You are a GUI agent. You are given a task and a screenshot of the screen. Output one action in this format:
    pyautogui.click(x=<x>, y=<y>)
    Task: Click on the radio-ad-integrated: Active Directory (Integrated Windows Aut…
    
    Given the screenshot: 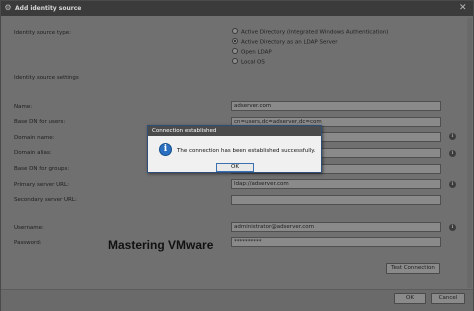 What is the action you would take?
    pyautogui.click(x=310, y=32)
    